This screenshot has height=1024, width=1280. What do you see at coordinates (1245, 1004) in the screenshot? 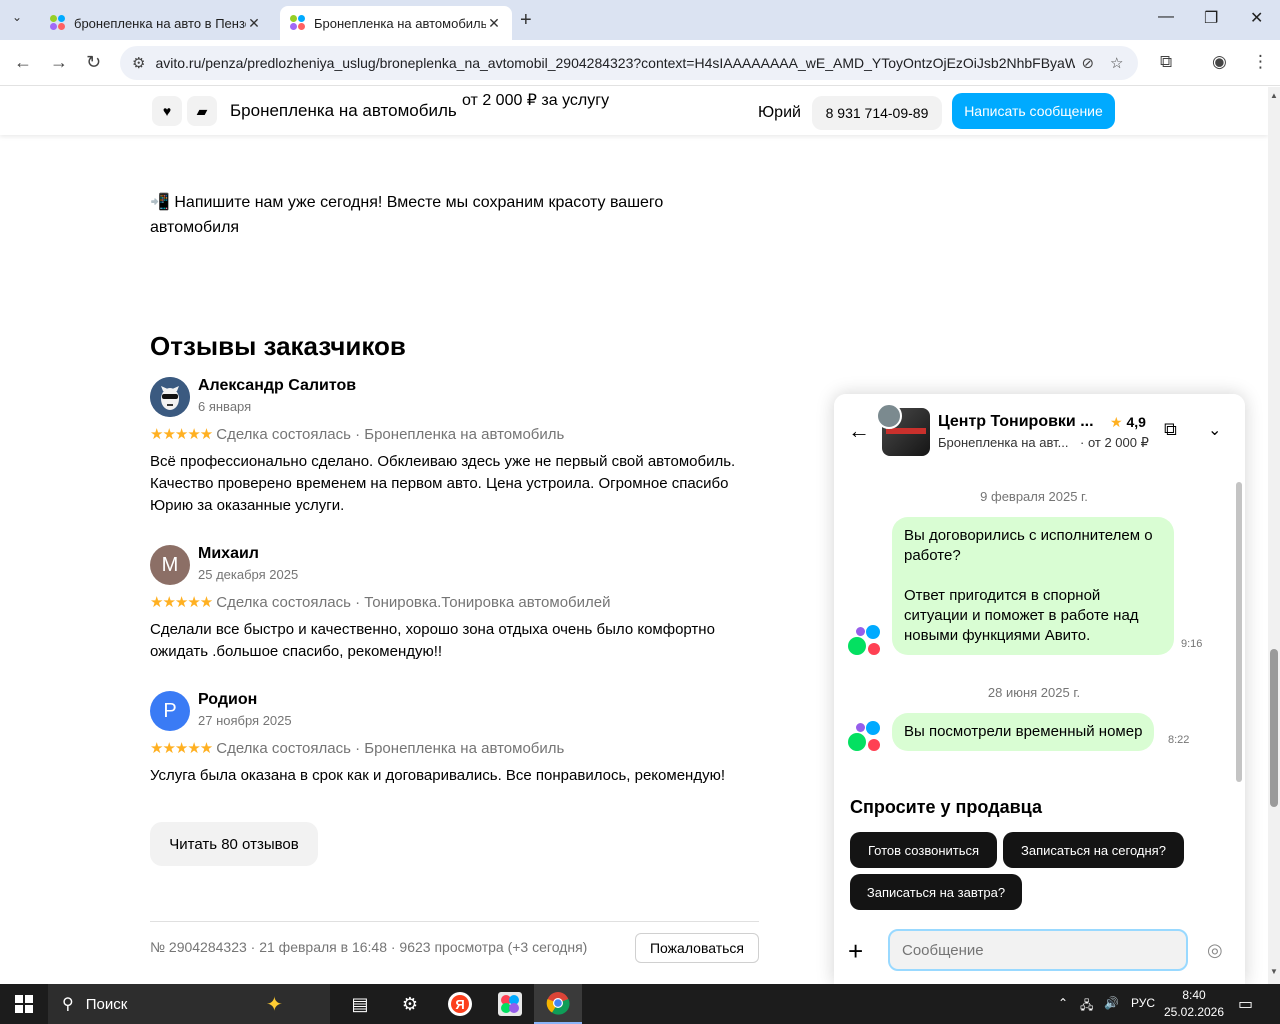
I see `notifications-icon: ▭` at bounding box center [1245, 1004].